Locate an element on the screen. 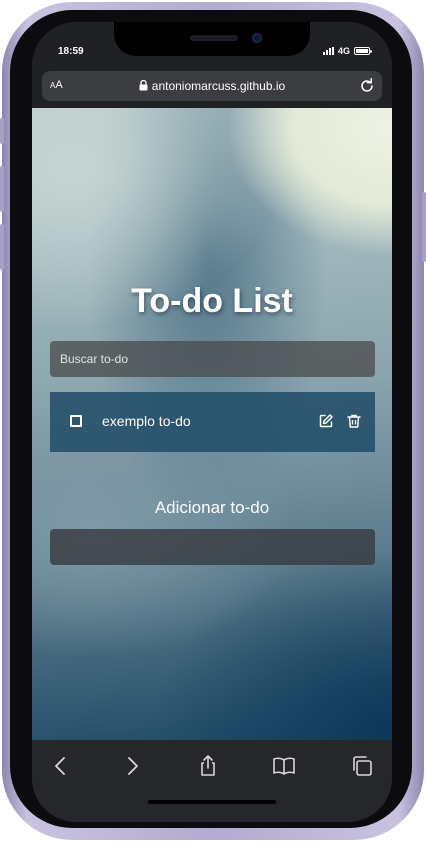 This screenshot has height=842, width=426. notch is located at coordinates (212, 39).